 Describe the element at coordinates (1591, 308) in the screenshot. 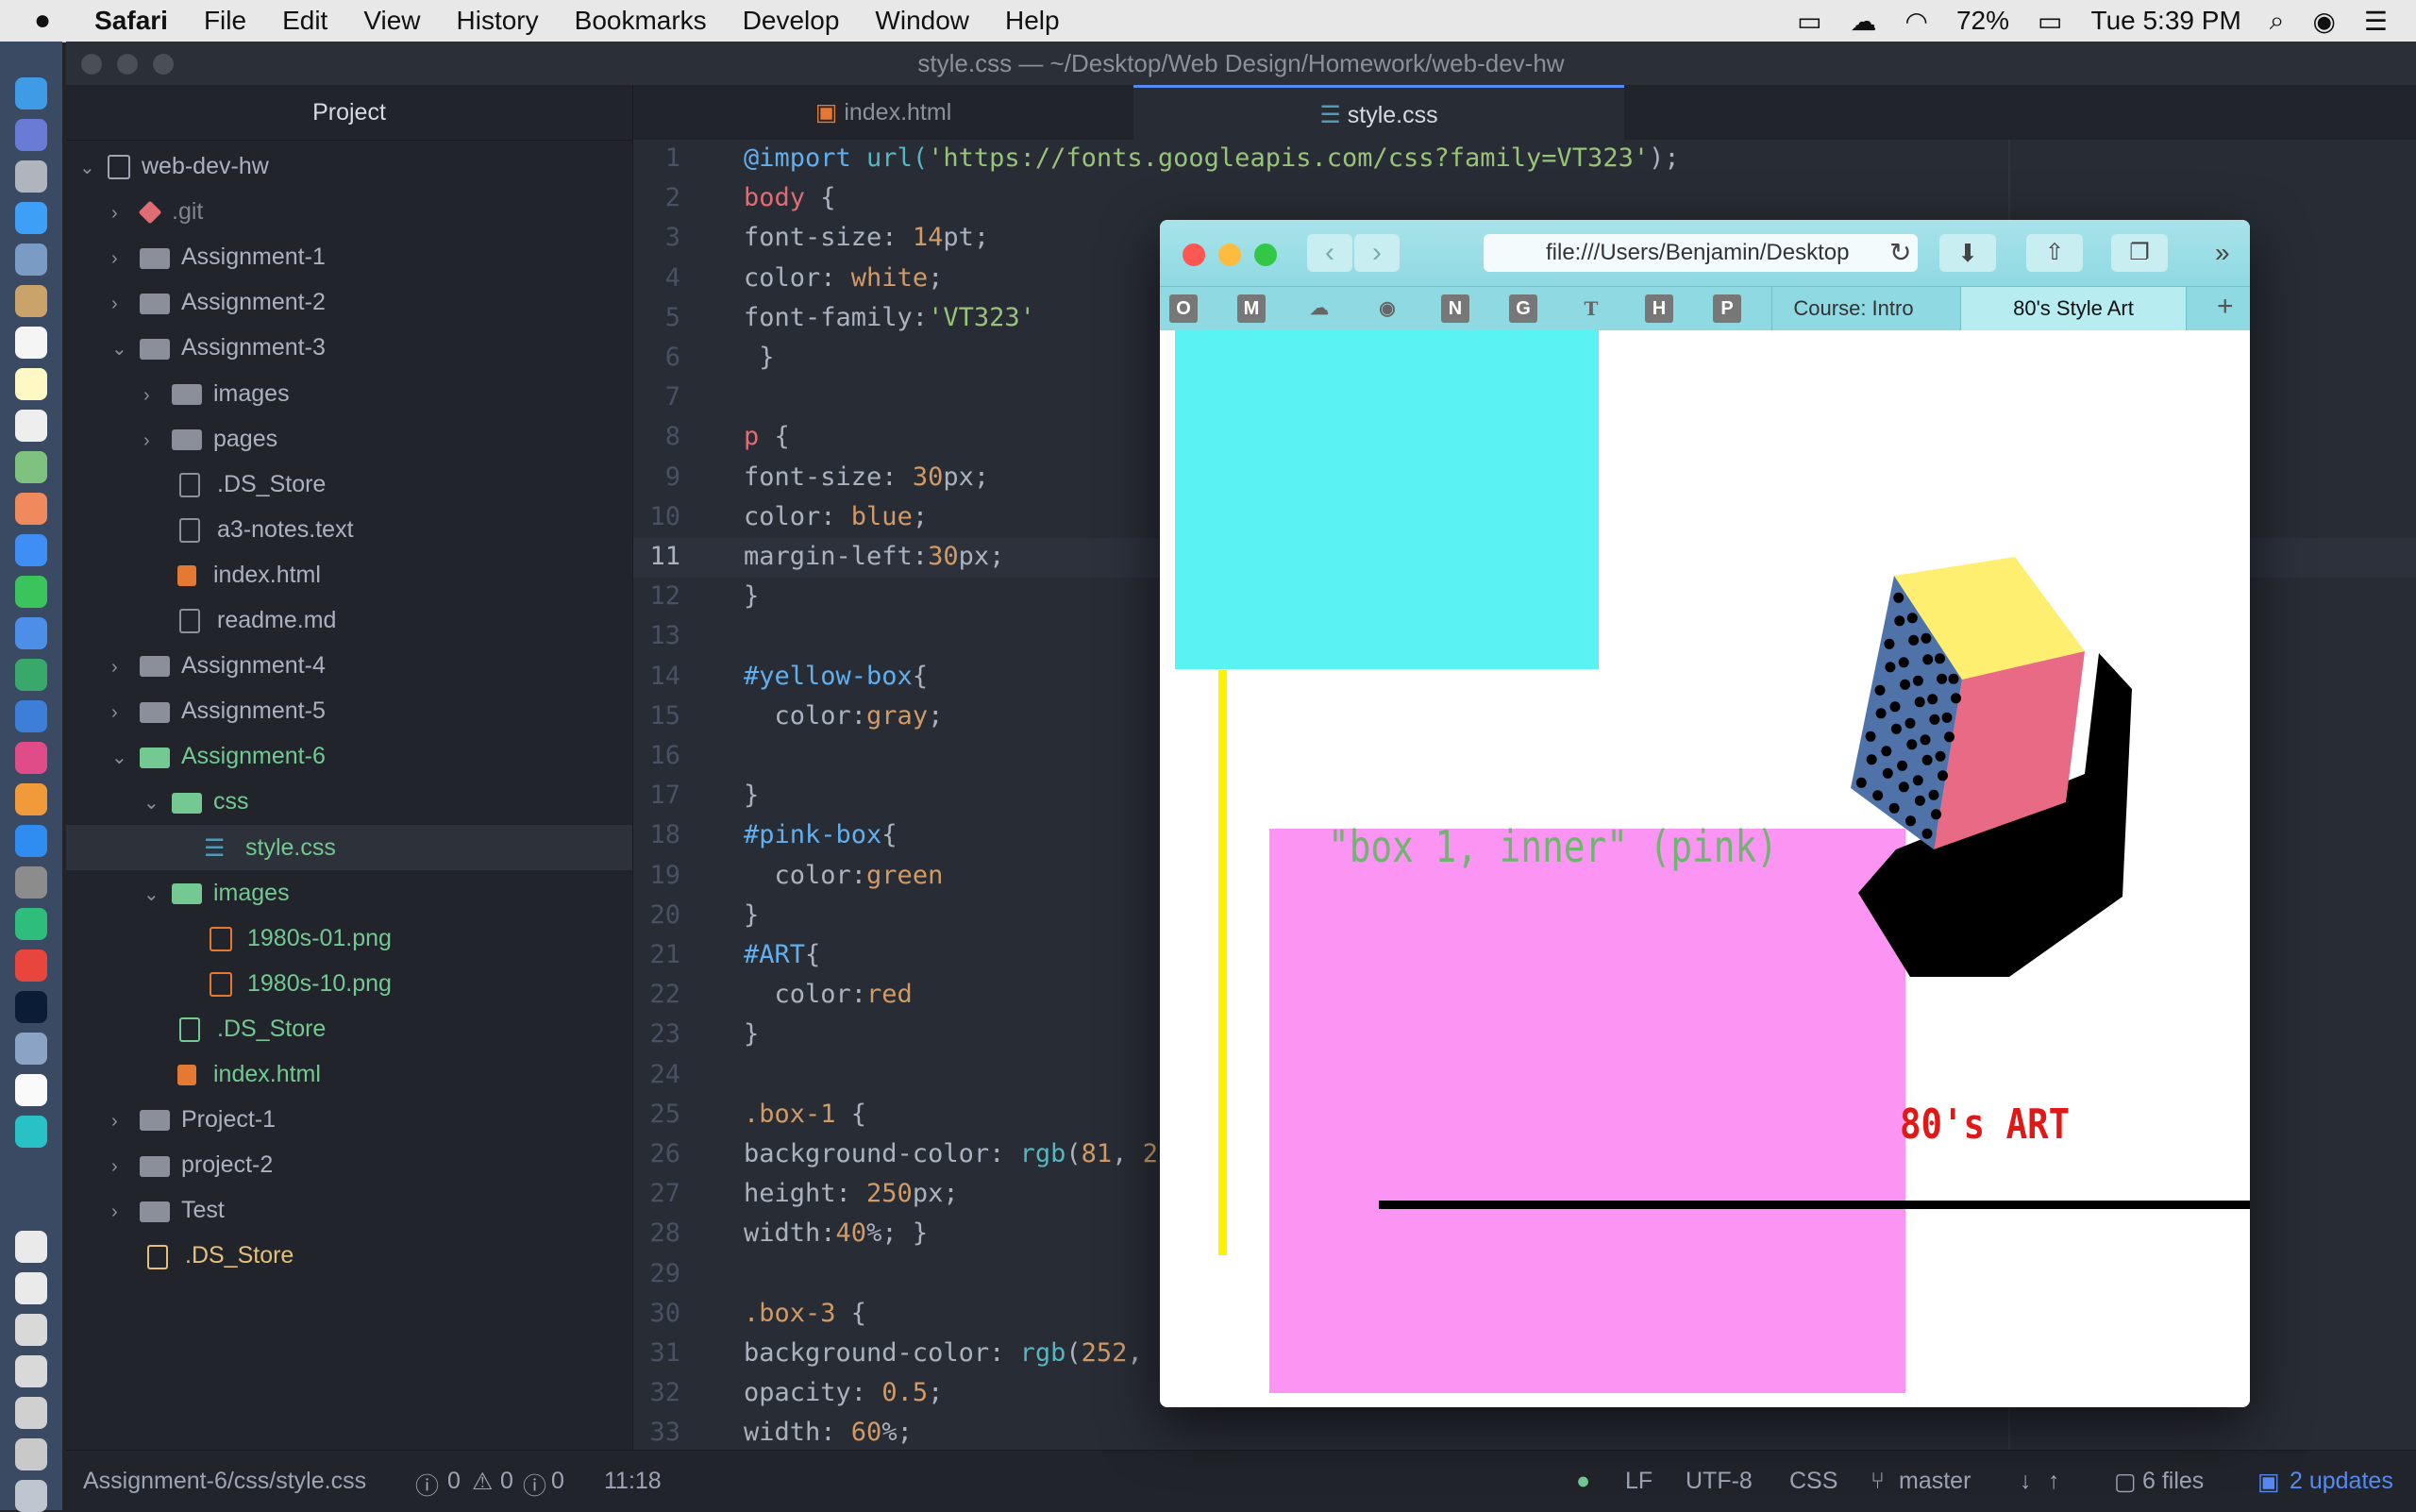

I see `nytimes-icon: T` at that location.